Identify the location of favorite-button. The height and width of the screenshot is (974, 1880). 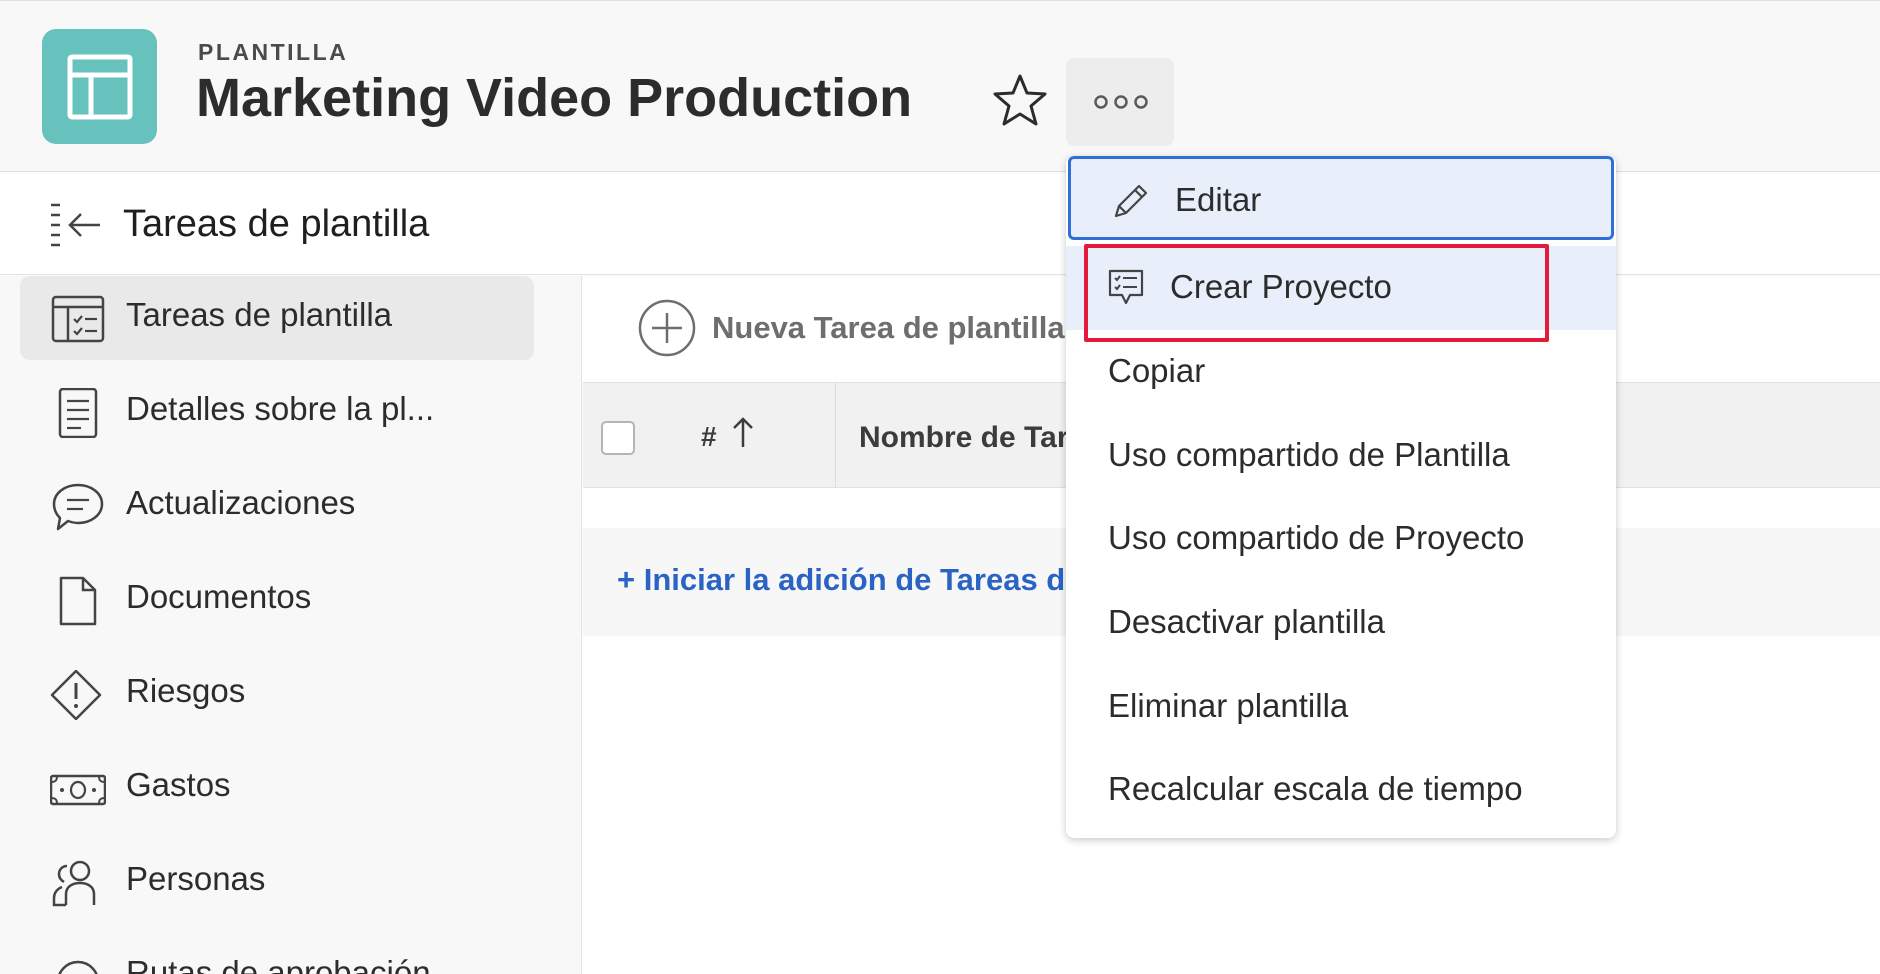
(1020, 101).